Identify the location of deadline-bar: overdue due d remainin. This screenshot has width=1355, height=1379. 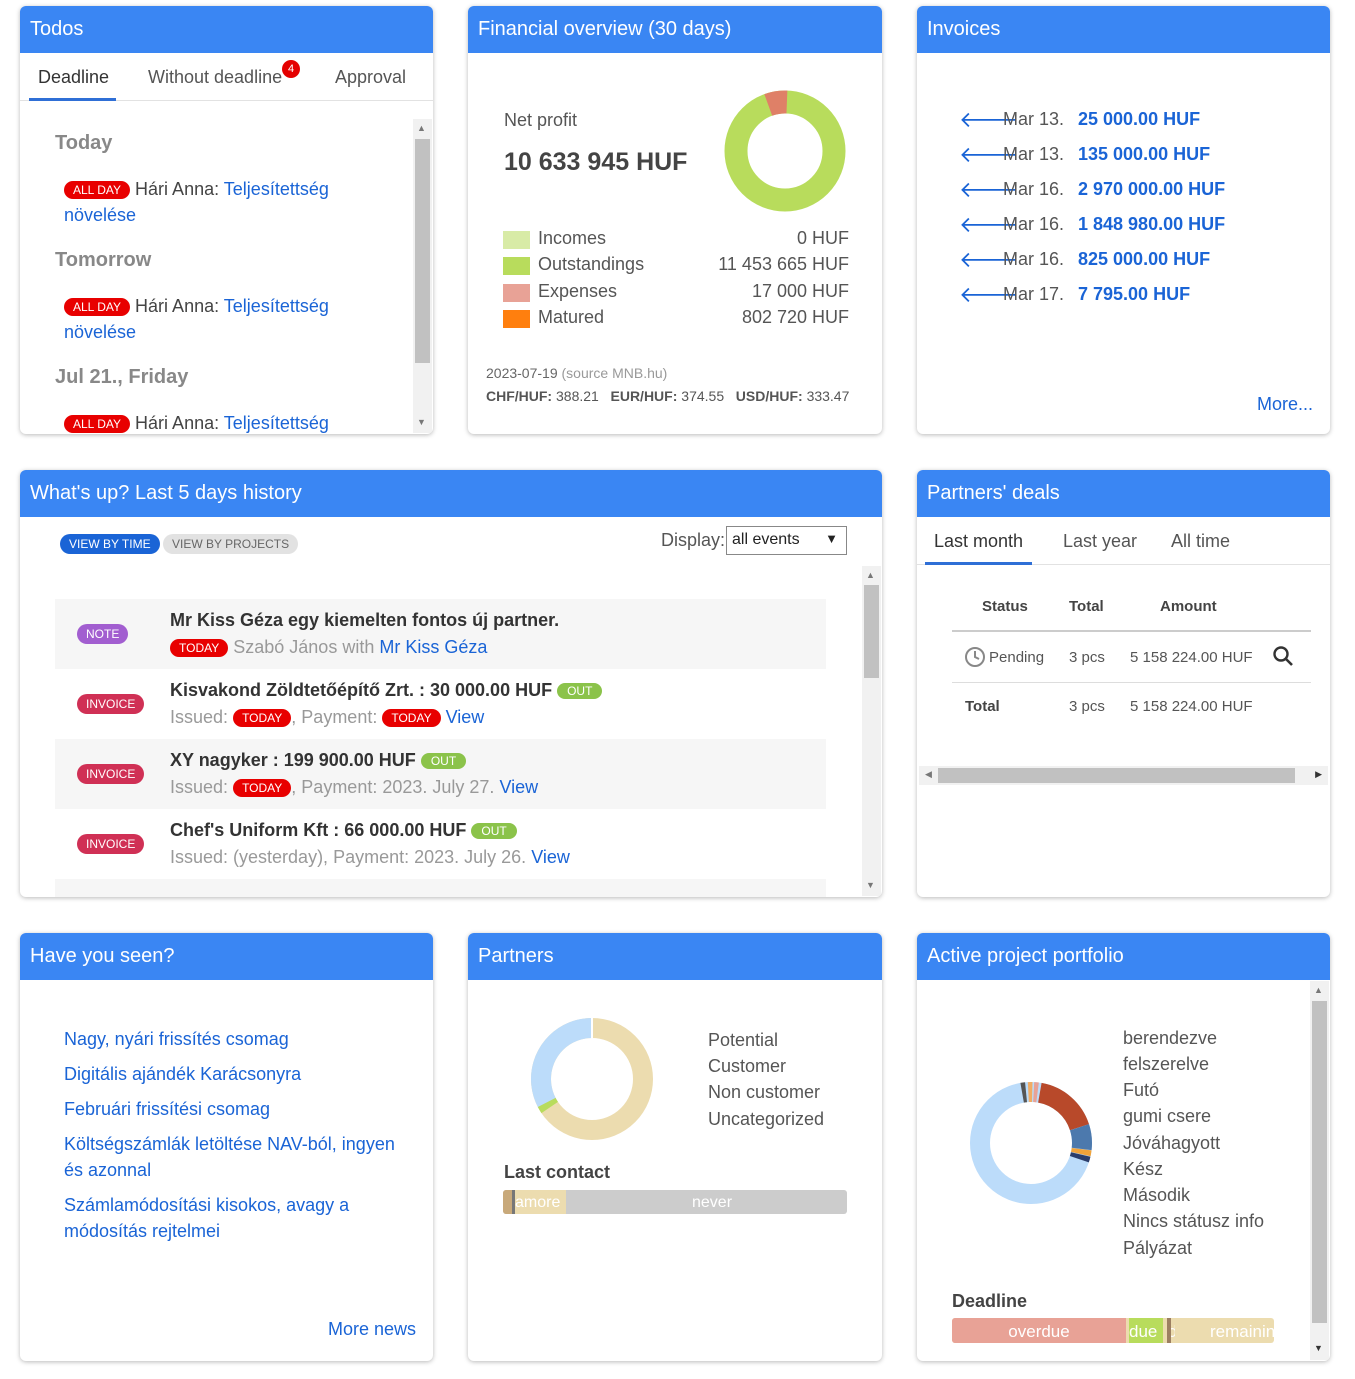
(1113, 1330).